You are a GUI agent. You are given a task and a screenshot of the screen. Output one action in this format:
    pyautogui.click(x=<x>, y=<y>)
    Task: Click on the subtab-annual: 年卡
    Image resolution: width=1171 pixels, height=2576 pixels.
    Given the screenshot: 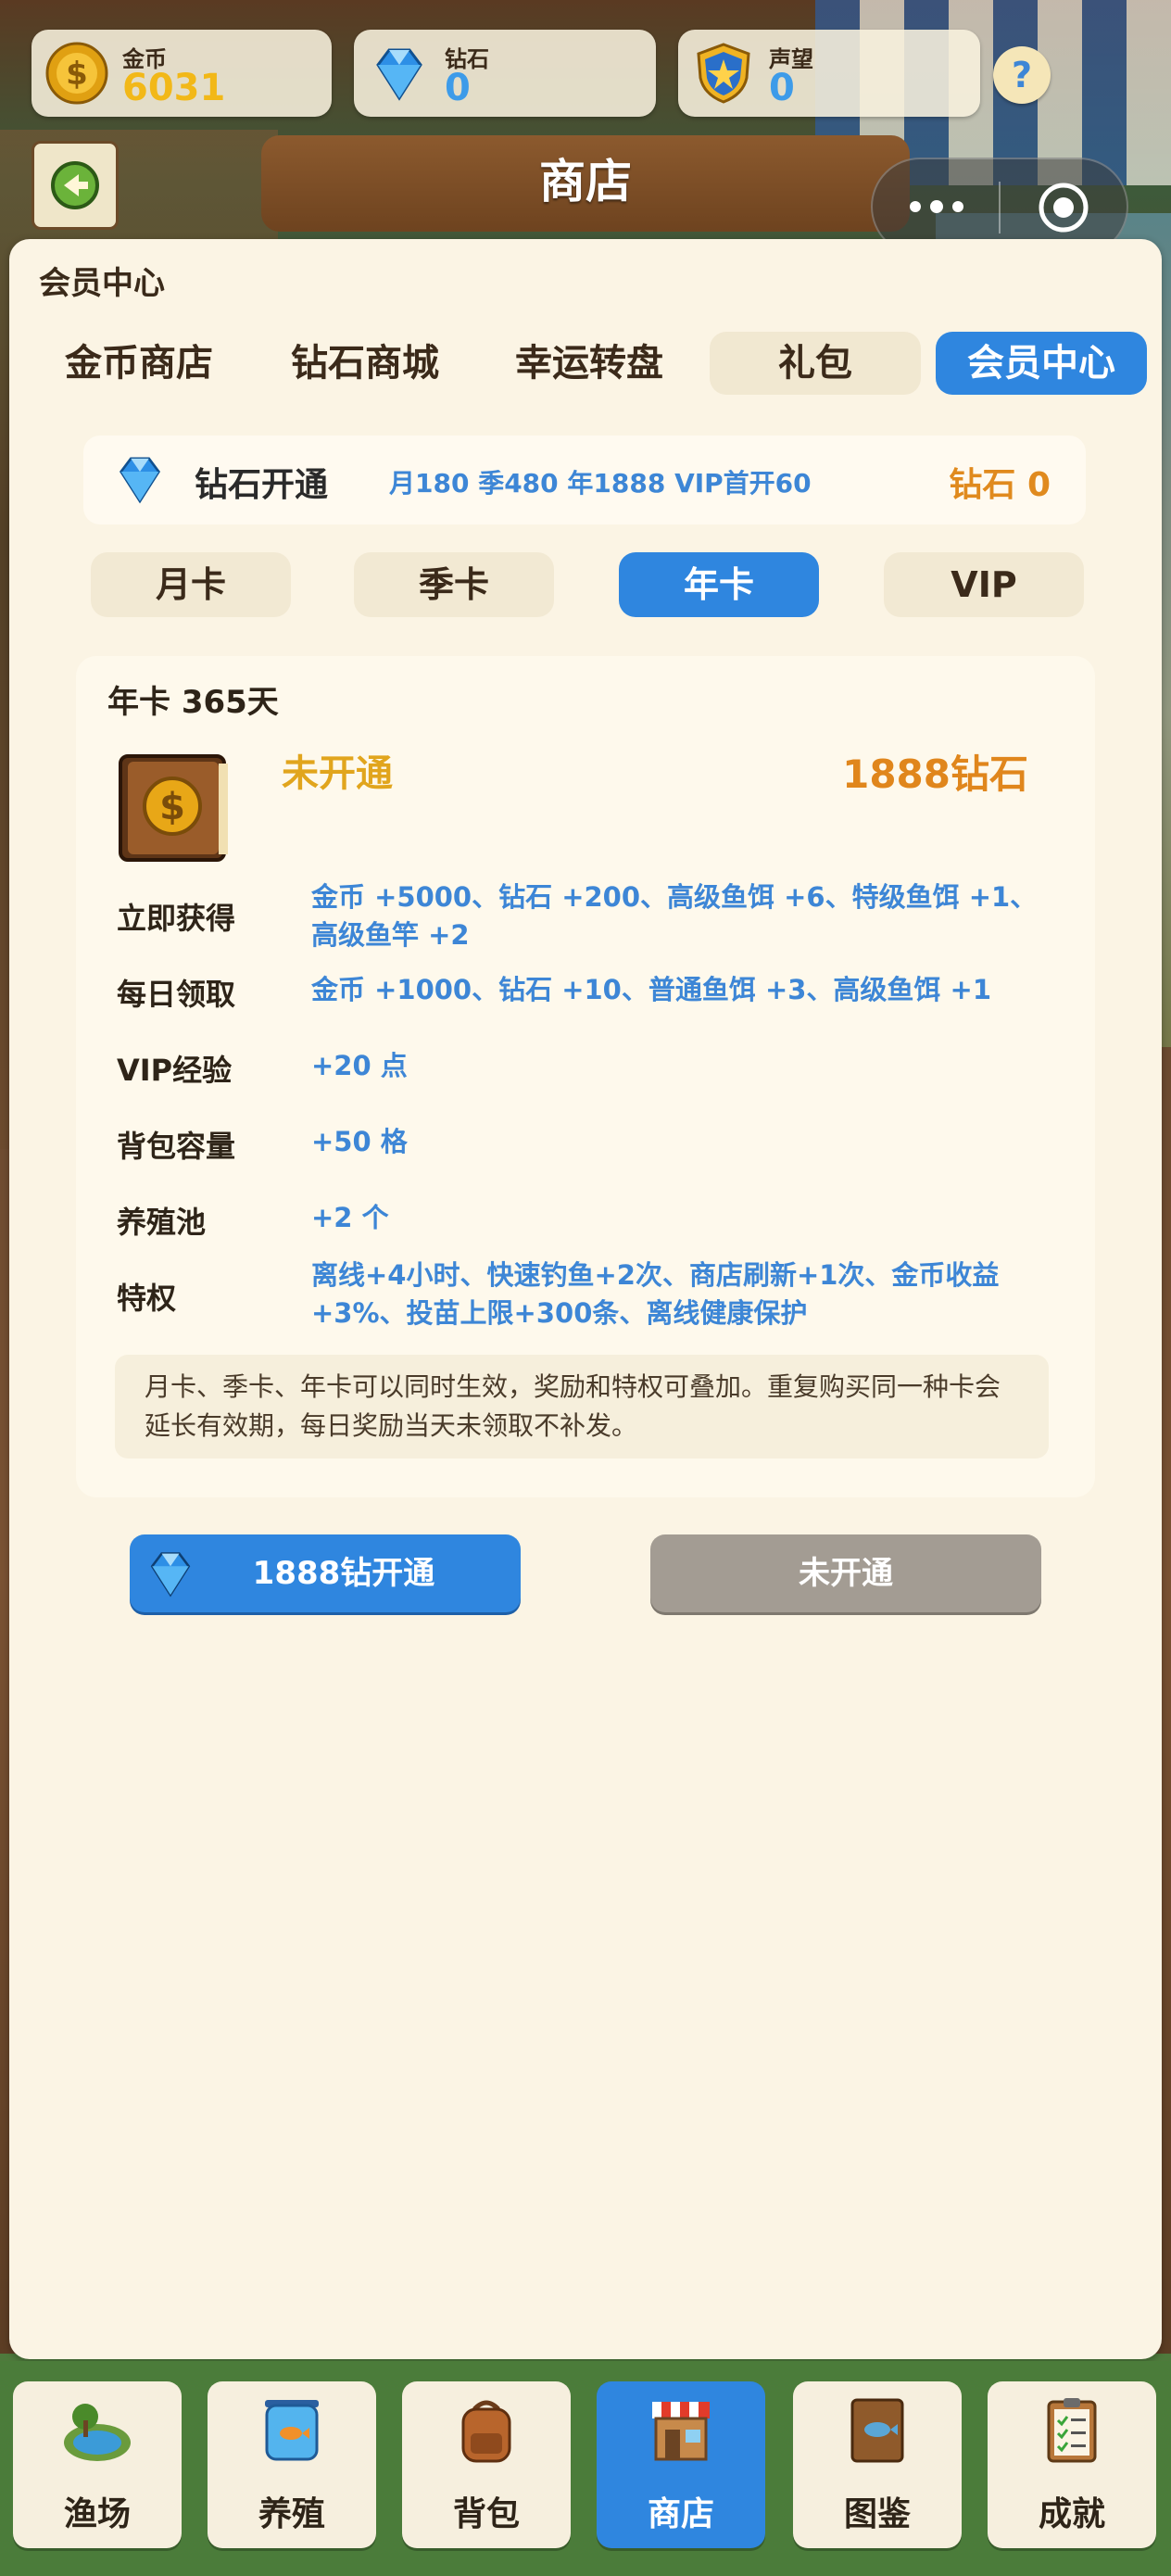 What is the action you would take?
    pyautogui.click(x=719, y=584)
    